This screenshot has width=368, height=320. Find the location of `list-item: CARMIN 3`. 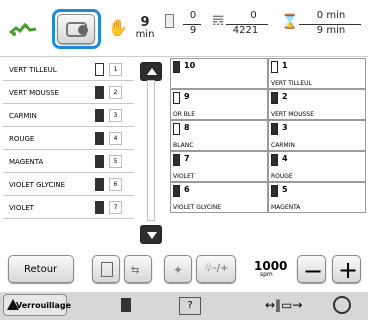

list-item: CARMIN 3 is located at coordinates (68, 115).